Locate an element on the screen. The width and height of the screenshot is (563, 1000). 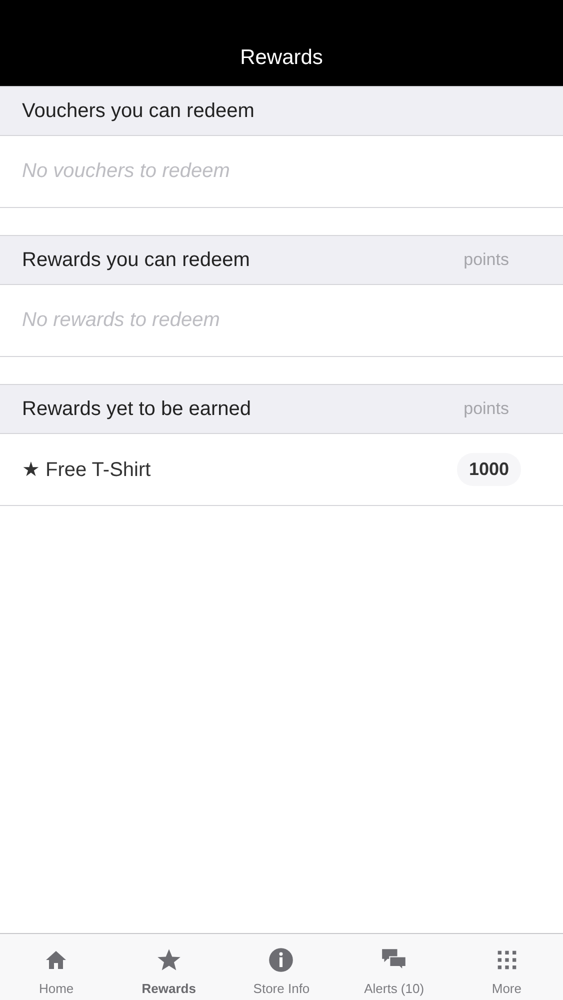
section-title: Rewards yet to be earned is located at coordinates (137, 409).